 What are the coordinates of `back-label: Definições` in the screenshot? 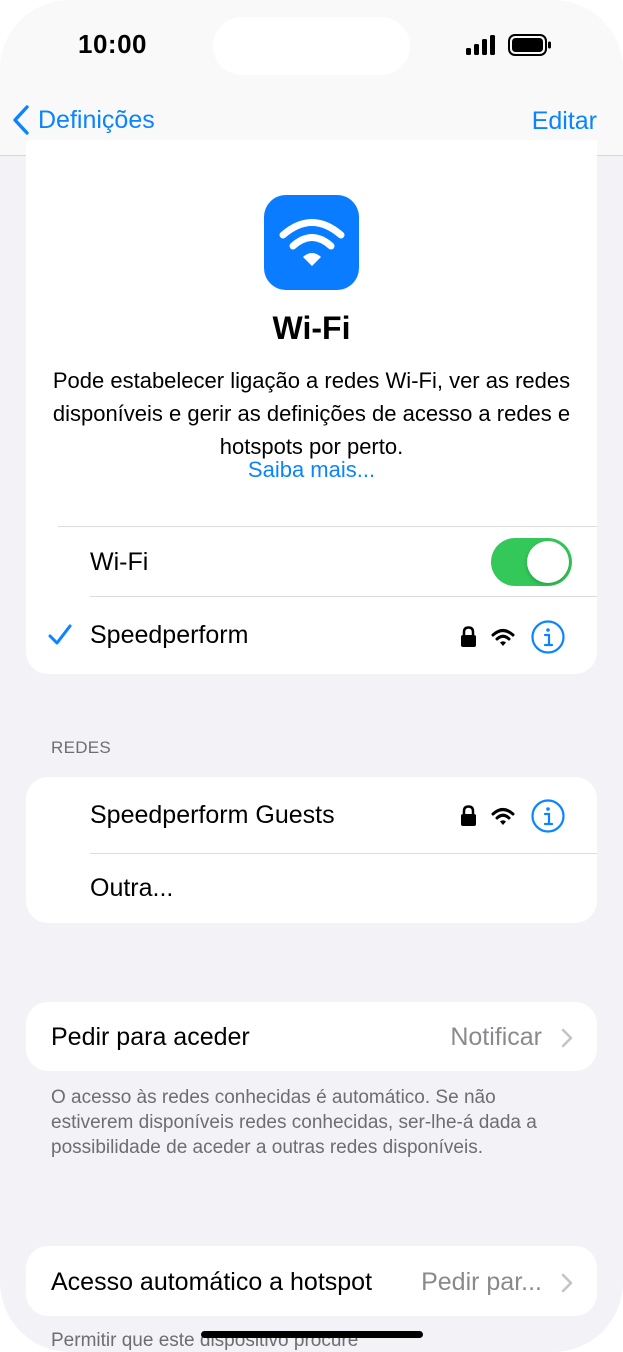 It's located at (96, 119).